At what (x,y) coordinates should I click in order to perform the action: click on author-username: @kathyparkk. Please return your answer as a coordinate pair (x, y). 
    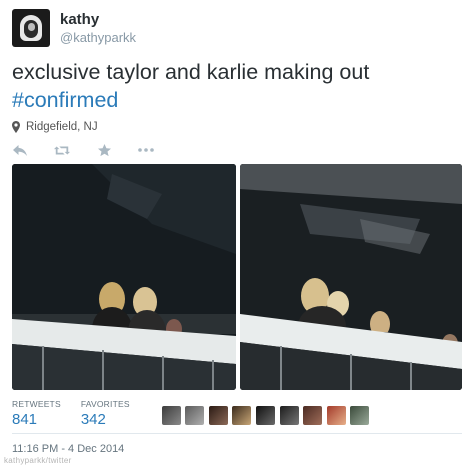
    Looking at the image, I should click on (98, 37).